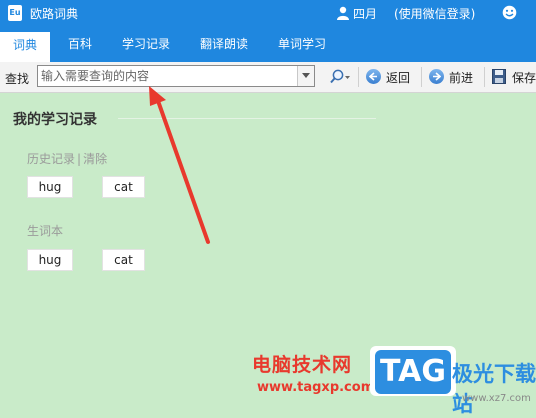  I want to click on watermark-url: www.tagxp.com, so click(316, 387).